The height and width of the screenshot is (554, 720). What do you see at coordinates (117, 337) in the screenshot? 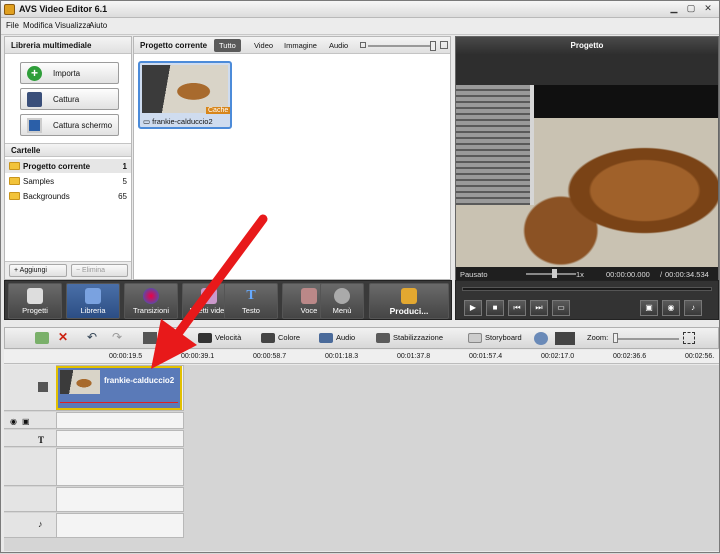
I see `redo-icon: ↷` at bounding box center [117, 337].